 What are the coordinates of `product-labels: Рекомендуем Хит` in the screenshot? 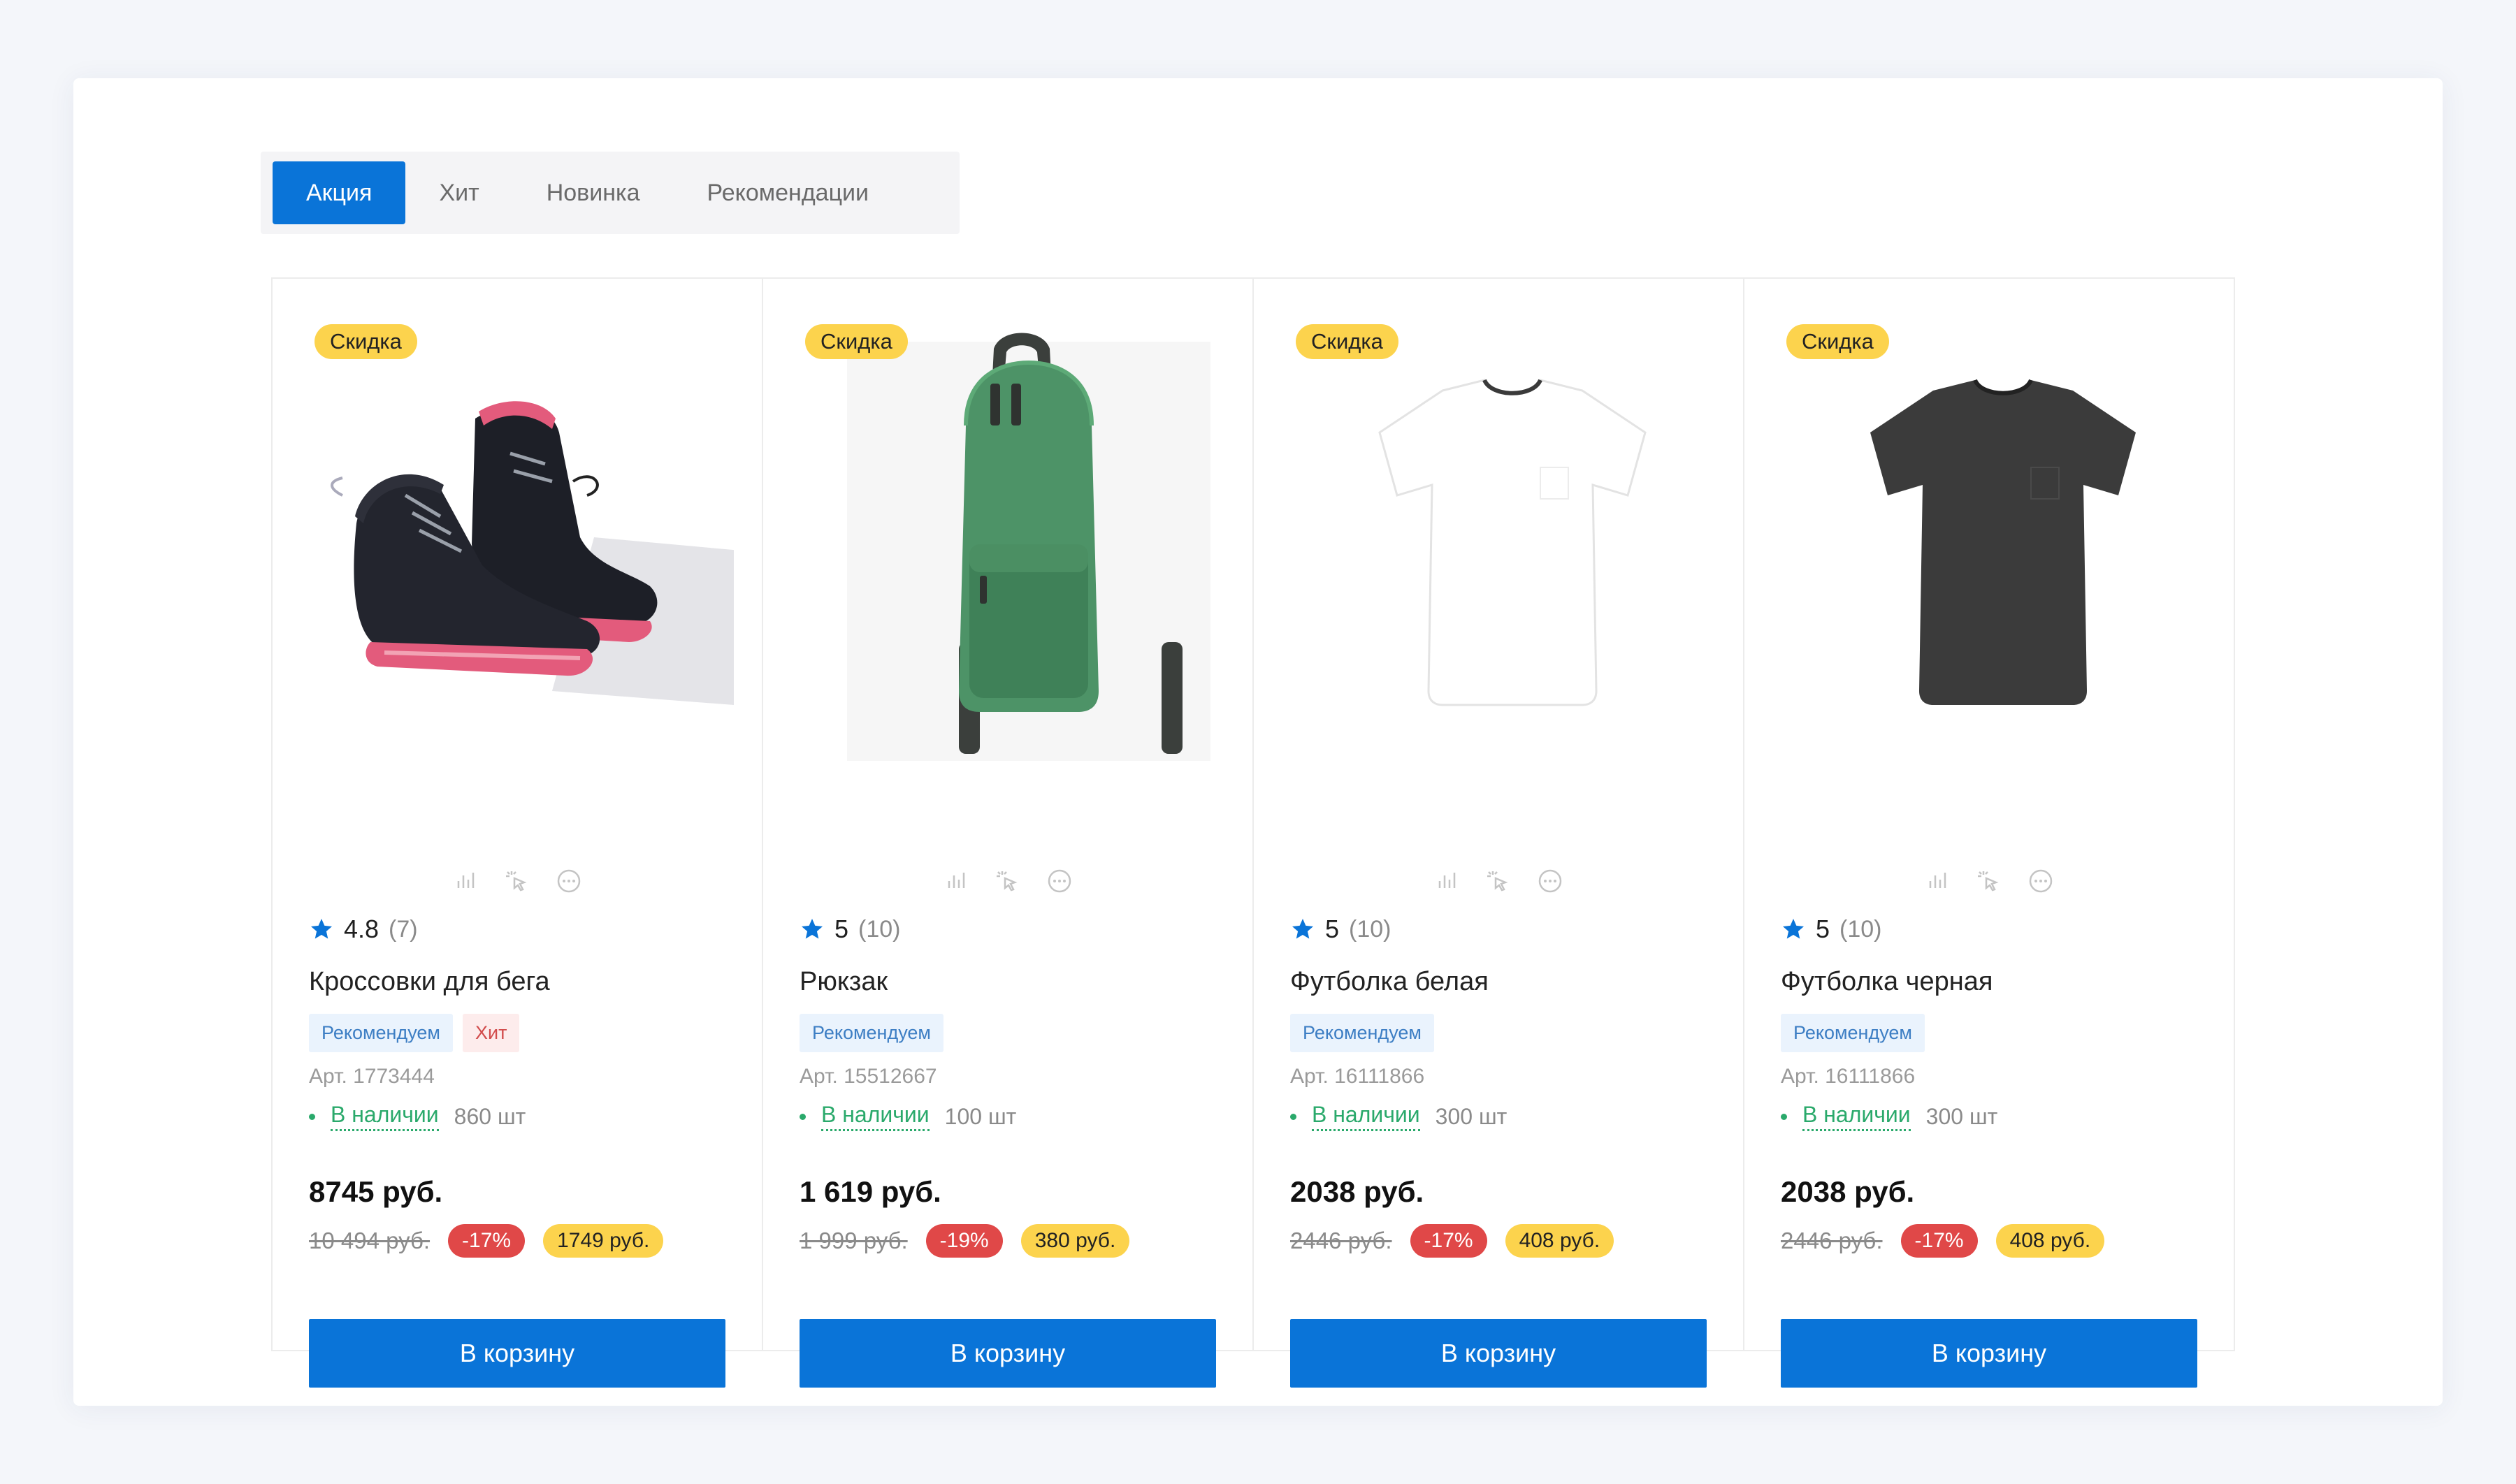 It's located at (414, 1033).